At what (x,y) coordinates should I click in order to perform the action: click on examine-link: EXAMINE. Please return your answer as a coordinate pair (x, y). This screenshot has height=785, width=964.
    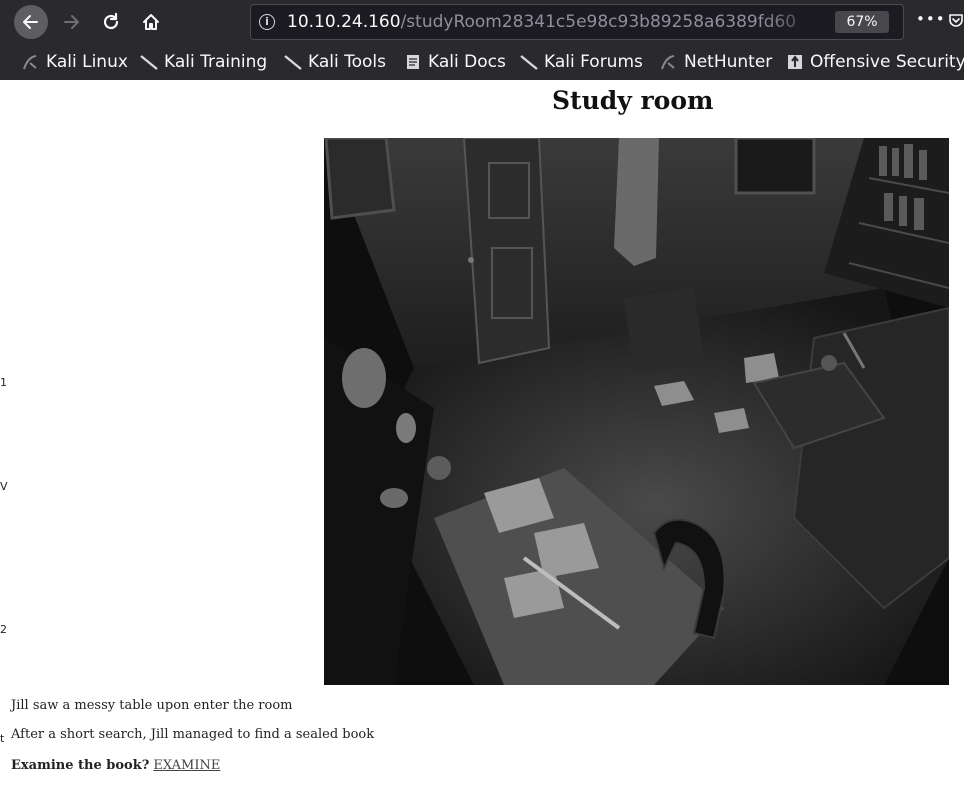
    Looking at the image, I should click on (186, 765).